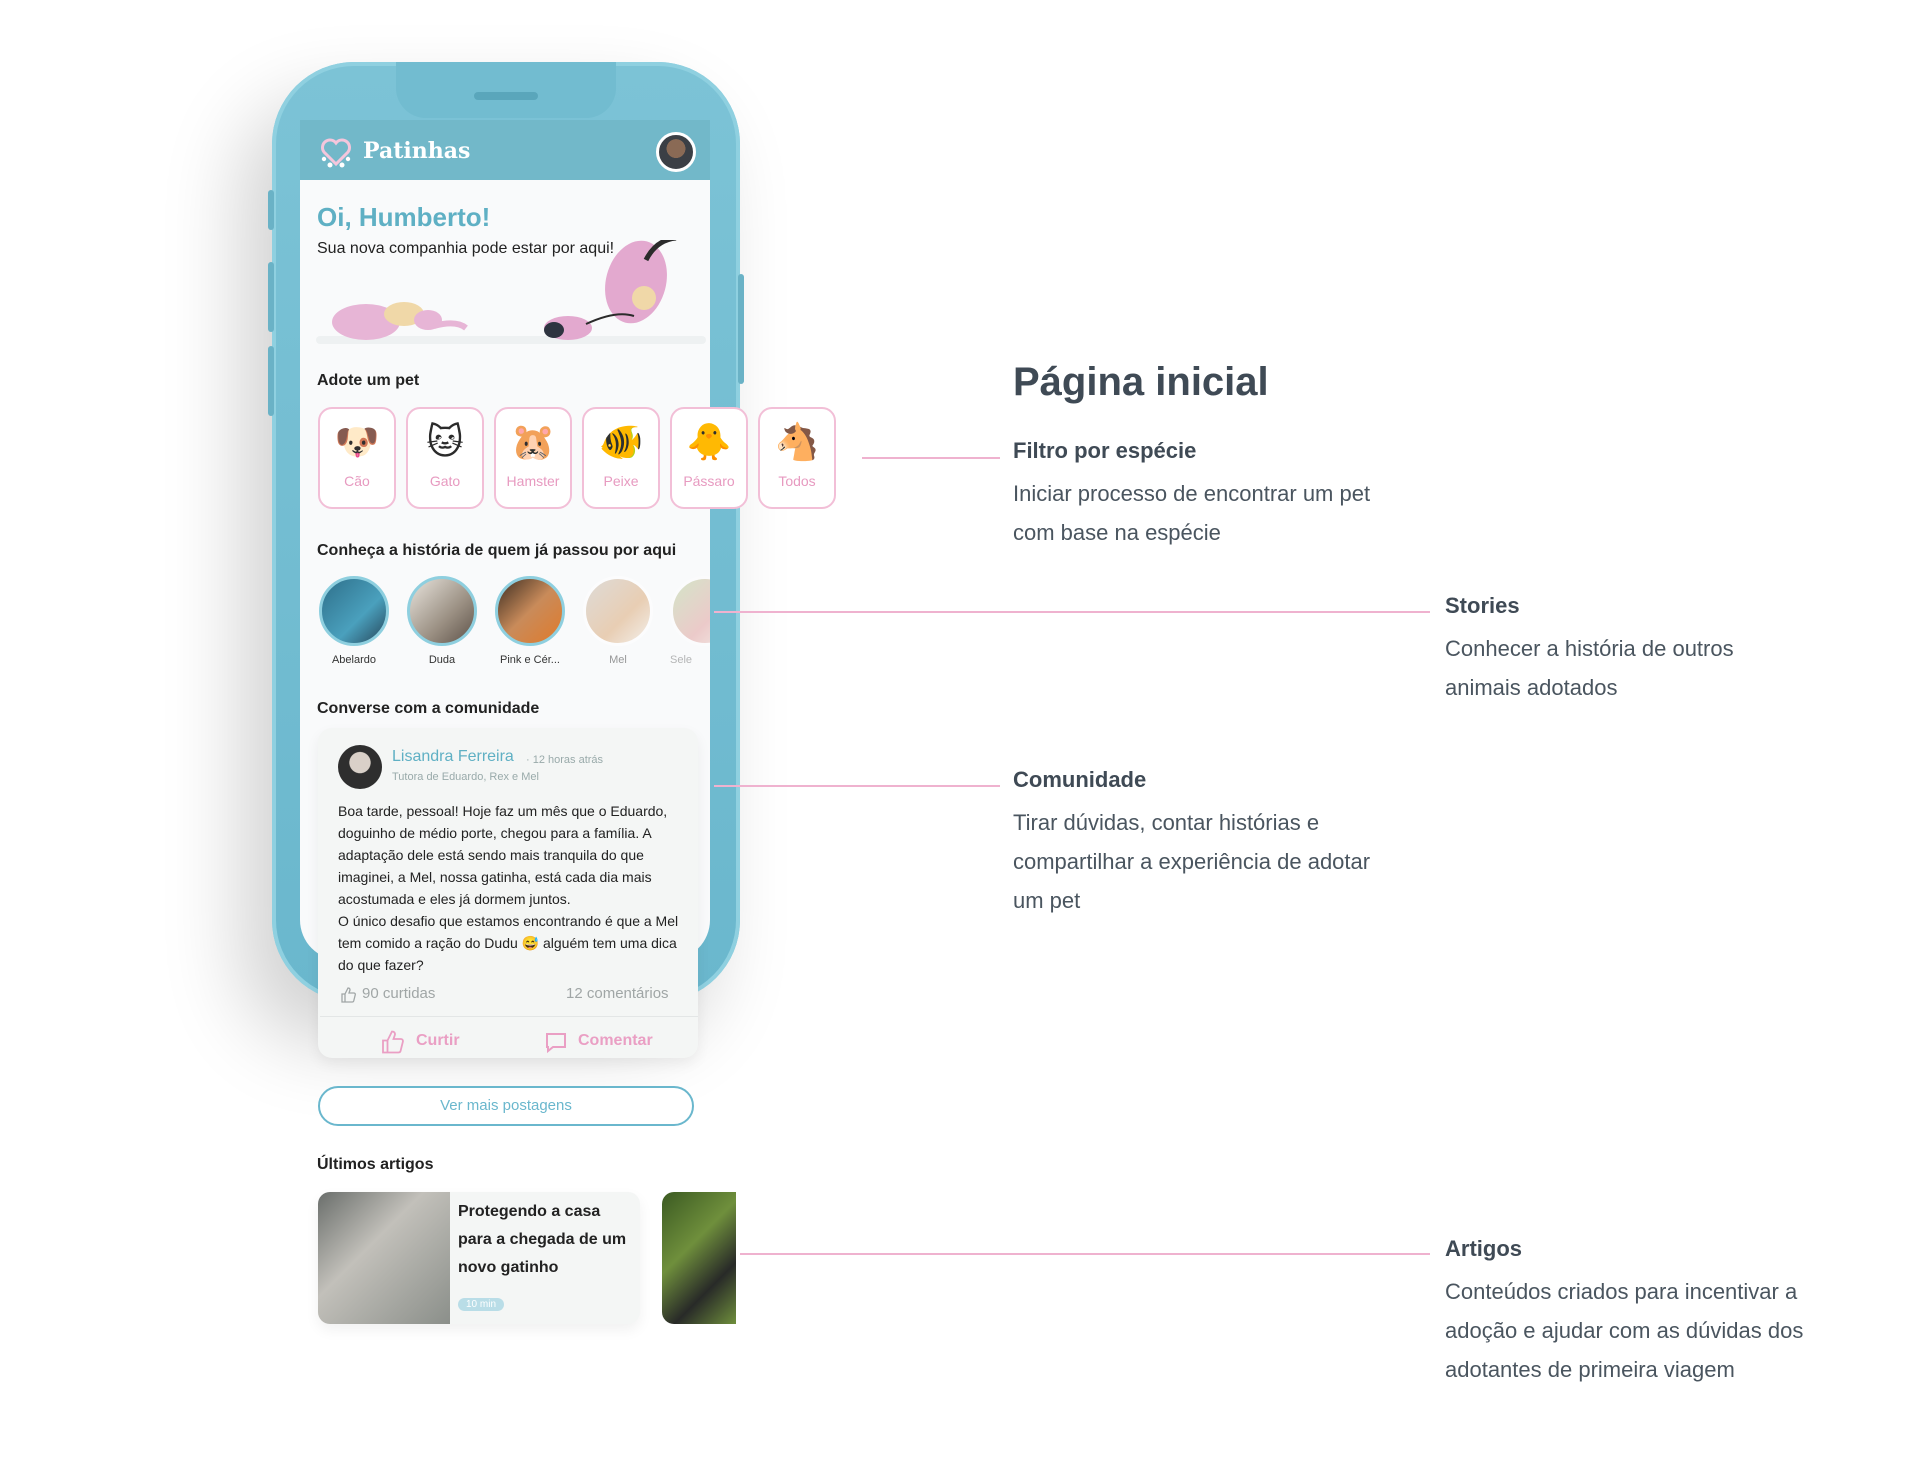  I want to click on annotation-stories-text: Conhecer a história de outros, so click(1589, 648).